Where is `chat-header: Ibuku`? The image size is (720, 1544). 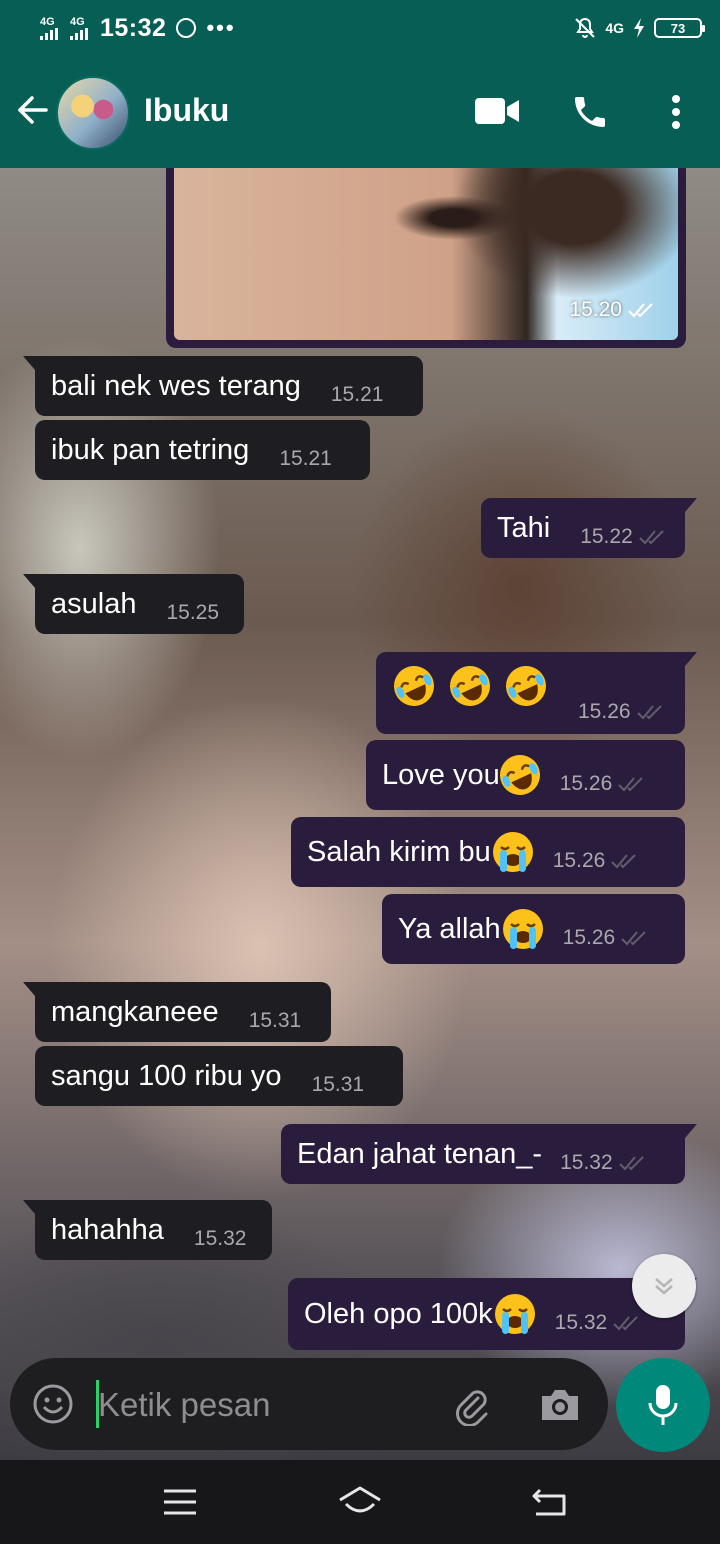
chat-header: Ibuku is located at coordinates (360, 112).